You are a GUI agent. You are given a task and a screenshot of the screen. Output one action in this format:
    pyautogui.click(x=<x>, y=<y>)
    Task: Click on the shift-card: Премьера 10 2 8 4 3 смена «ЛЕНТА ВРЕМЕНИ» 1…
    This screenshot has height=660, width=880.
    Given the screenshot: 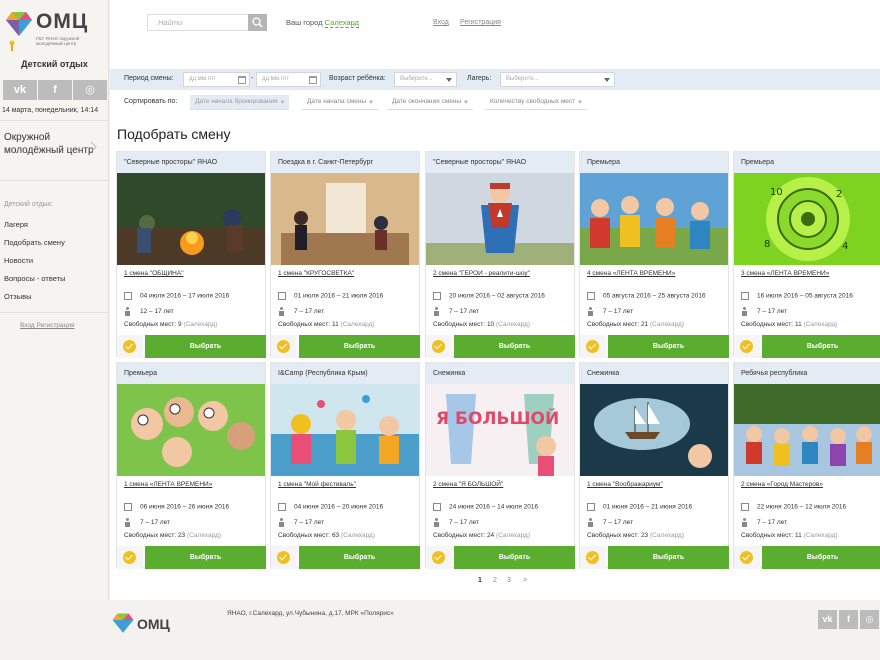 What is the action you would take?
    pyautogui.click(x=806, y=254)
    